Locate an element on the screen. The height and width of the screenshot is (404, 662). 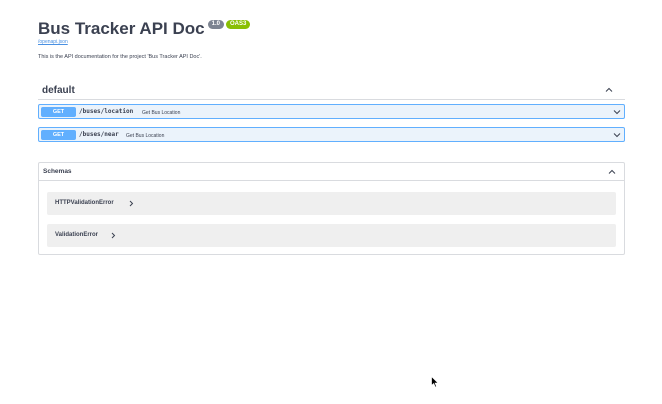
version-badge: 1.0 is located at coordinates (215, 24).